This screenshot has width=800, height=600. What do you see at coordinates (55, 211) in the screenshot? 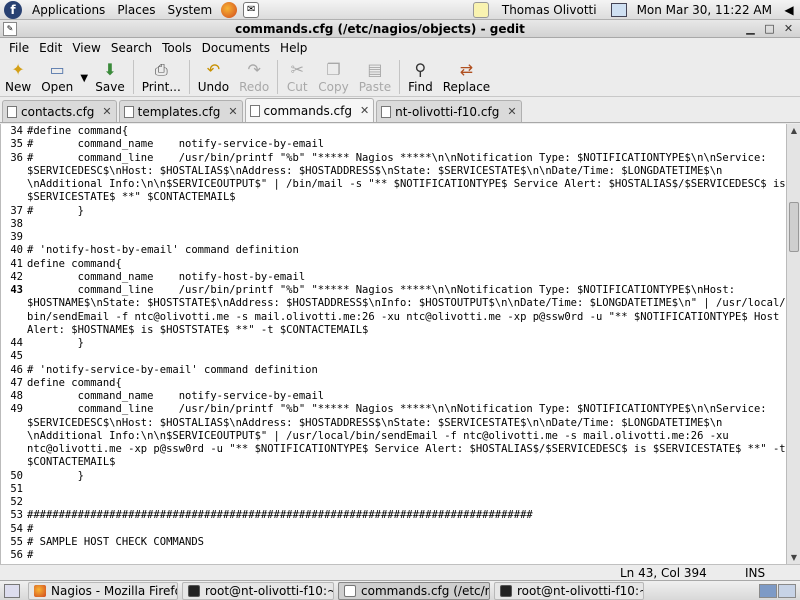
I see `code-line: # }` at bounding box center [55, 211].